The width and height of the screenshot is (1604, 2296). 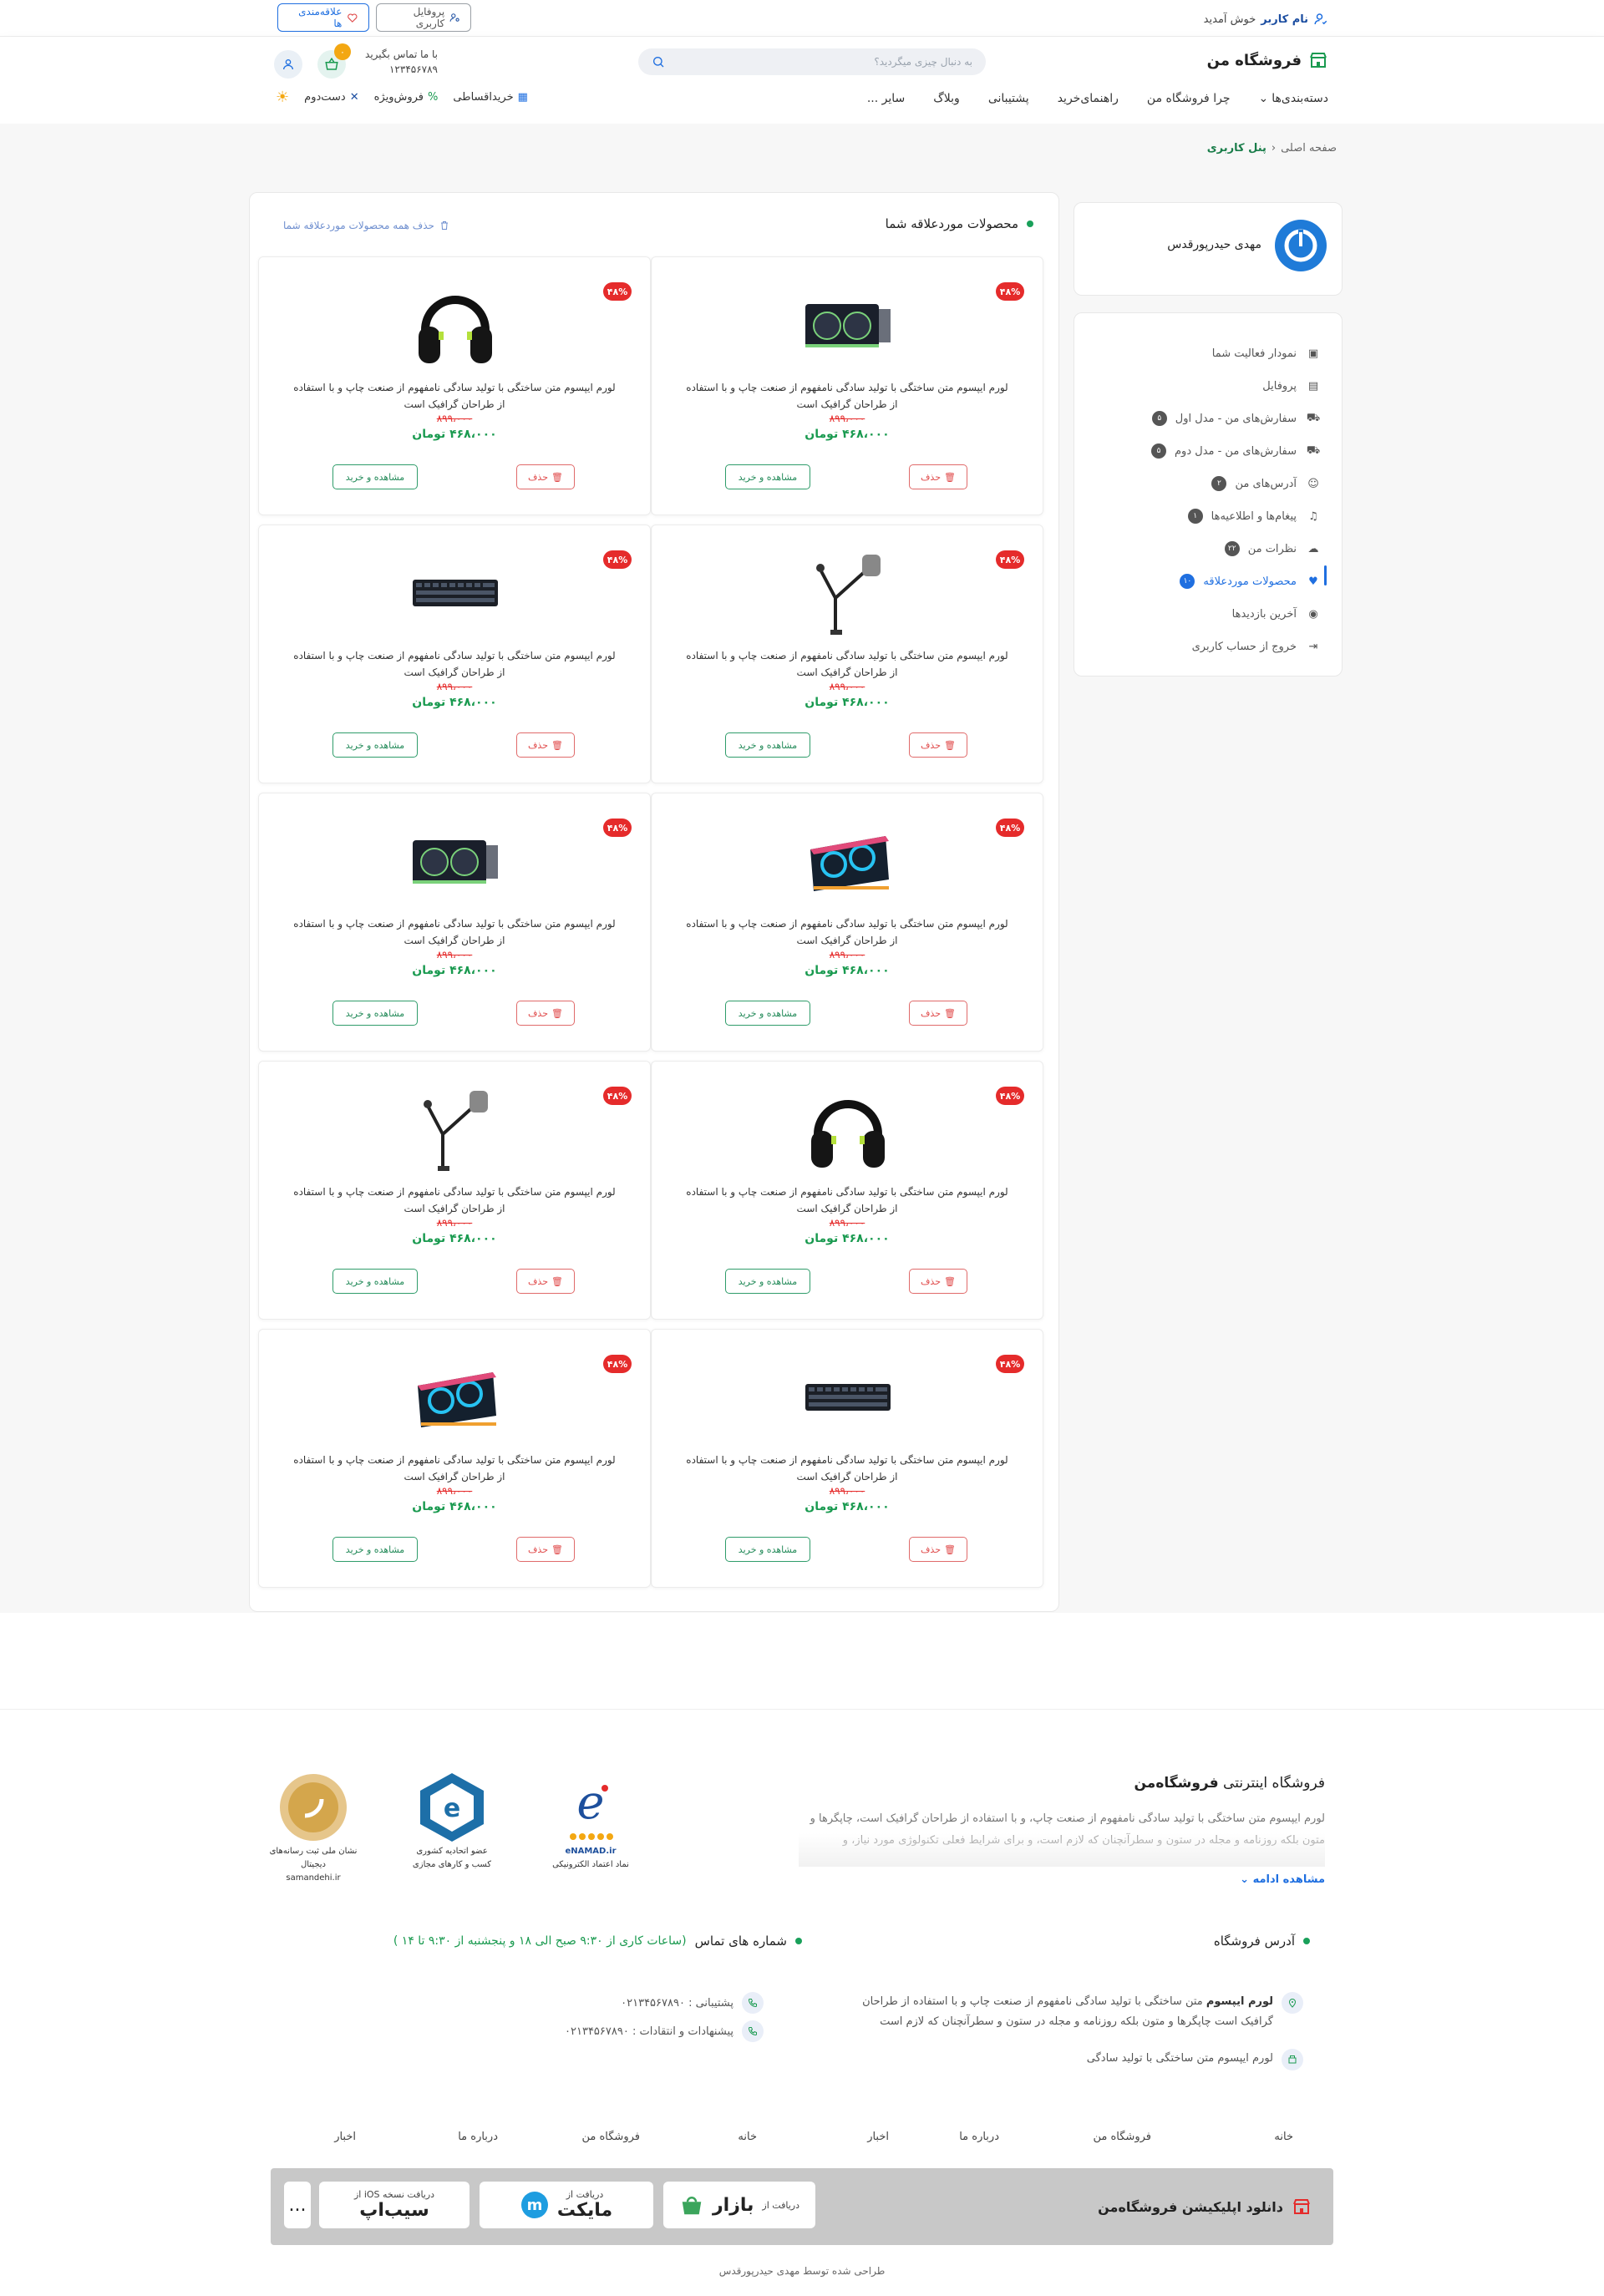 What do you see at coordinates (1189, 98) in the screenshot?
I see `nav-why-us: چرا فروشگاه من` at bounding box center [1189, 98].